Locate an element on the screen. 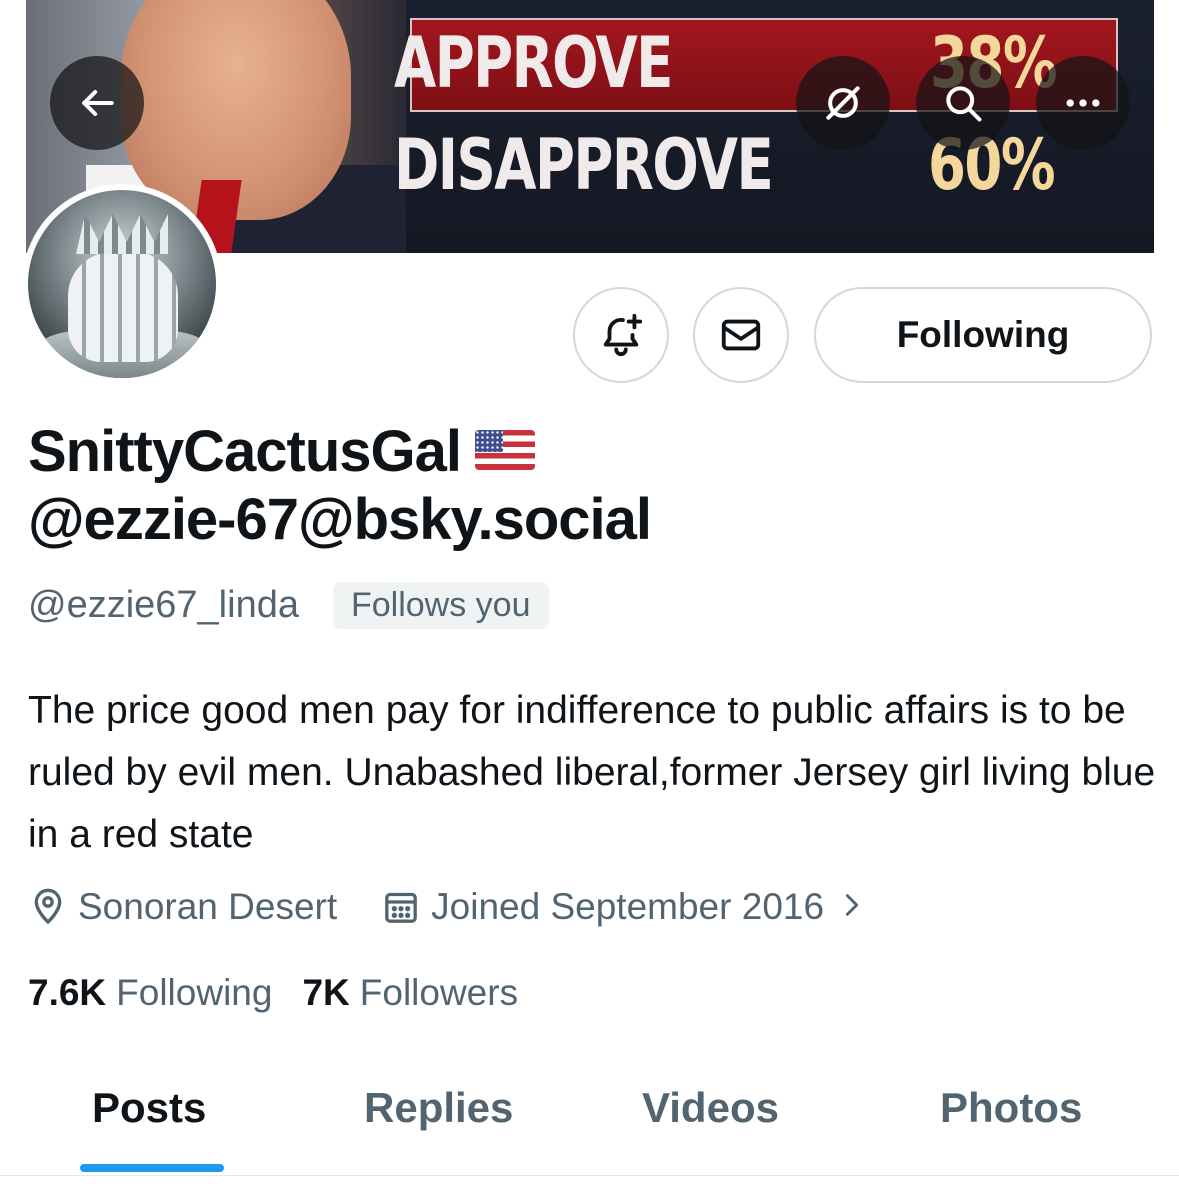  calendar-icon is located at coordinates (401, 907).